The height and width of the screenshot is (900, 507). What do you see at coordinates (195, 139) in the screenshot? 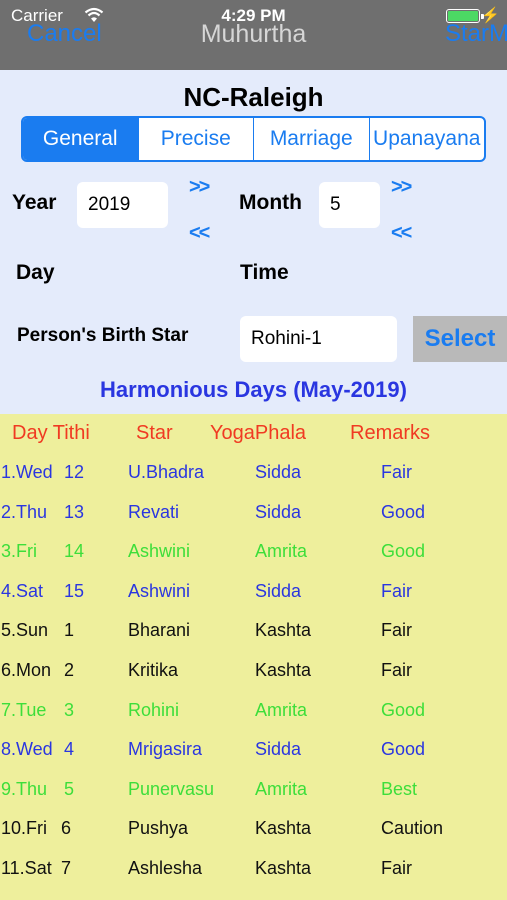
I see `tab-precise: Precise` at bounding box center [195, 139].